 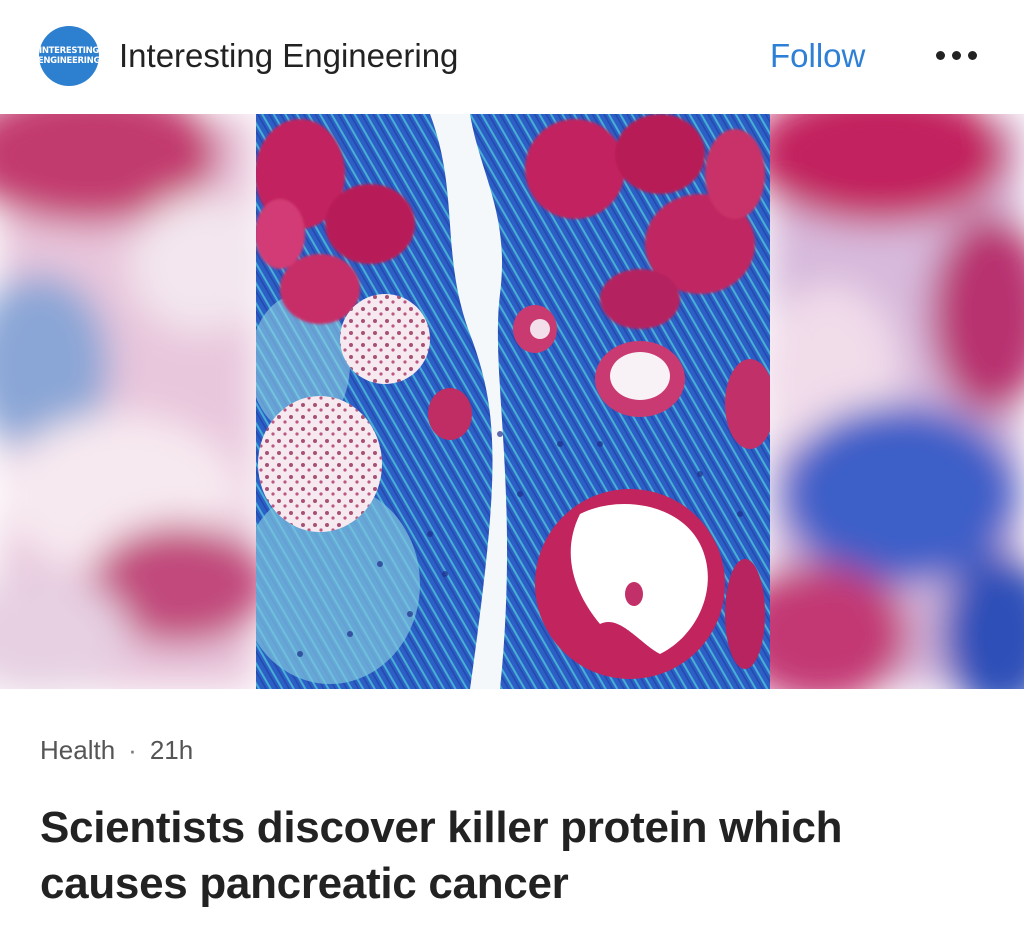 I want to click on logo-text-line1: INTERESTING, so click(x=69, y=51).